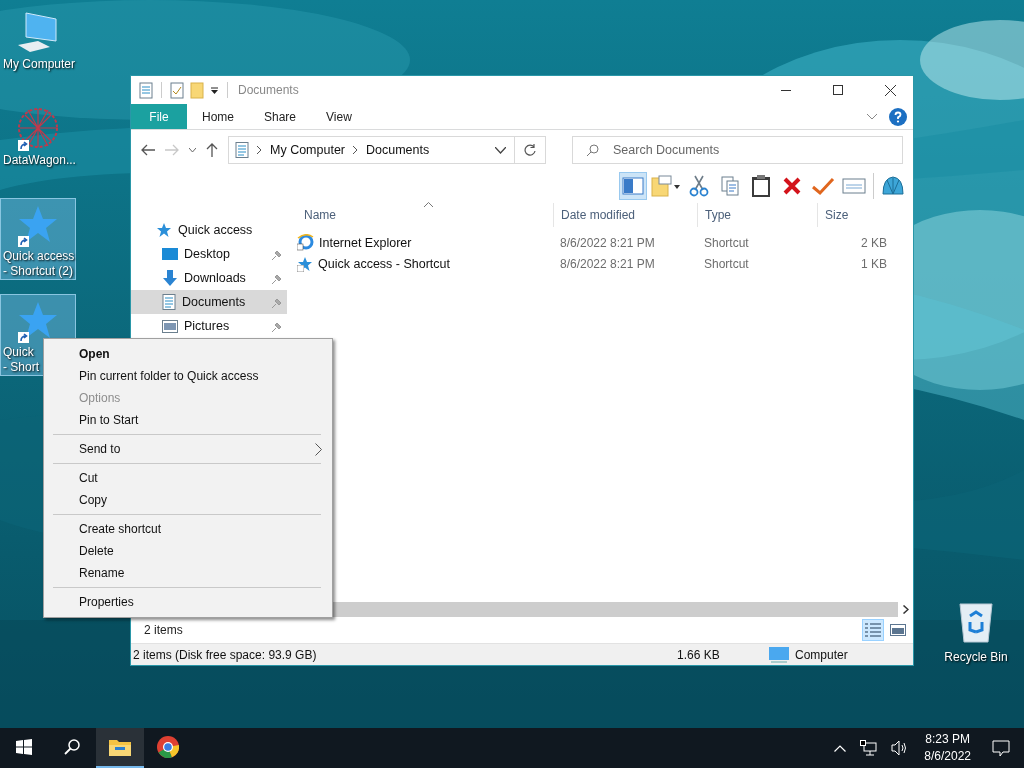  Describe the element at coordinates (838, 90) in the screenshot. I see `maximize-icon` at that location.